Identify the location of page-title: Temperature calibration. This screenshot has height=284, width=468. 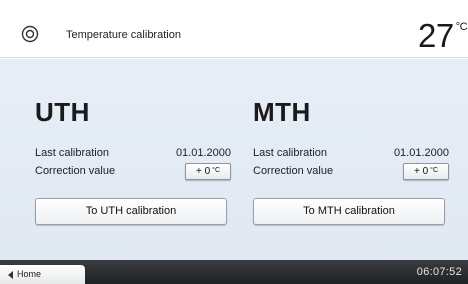
(123, 35).